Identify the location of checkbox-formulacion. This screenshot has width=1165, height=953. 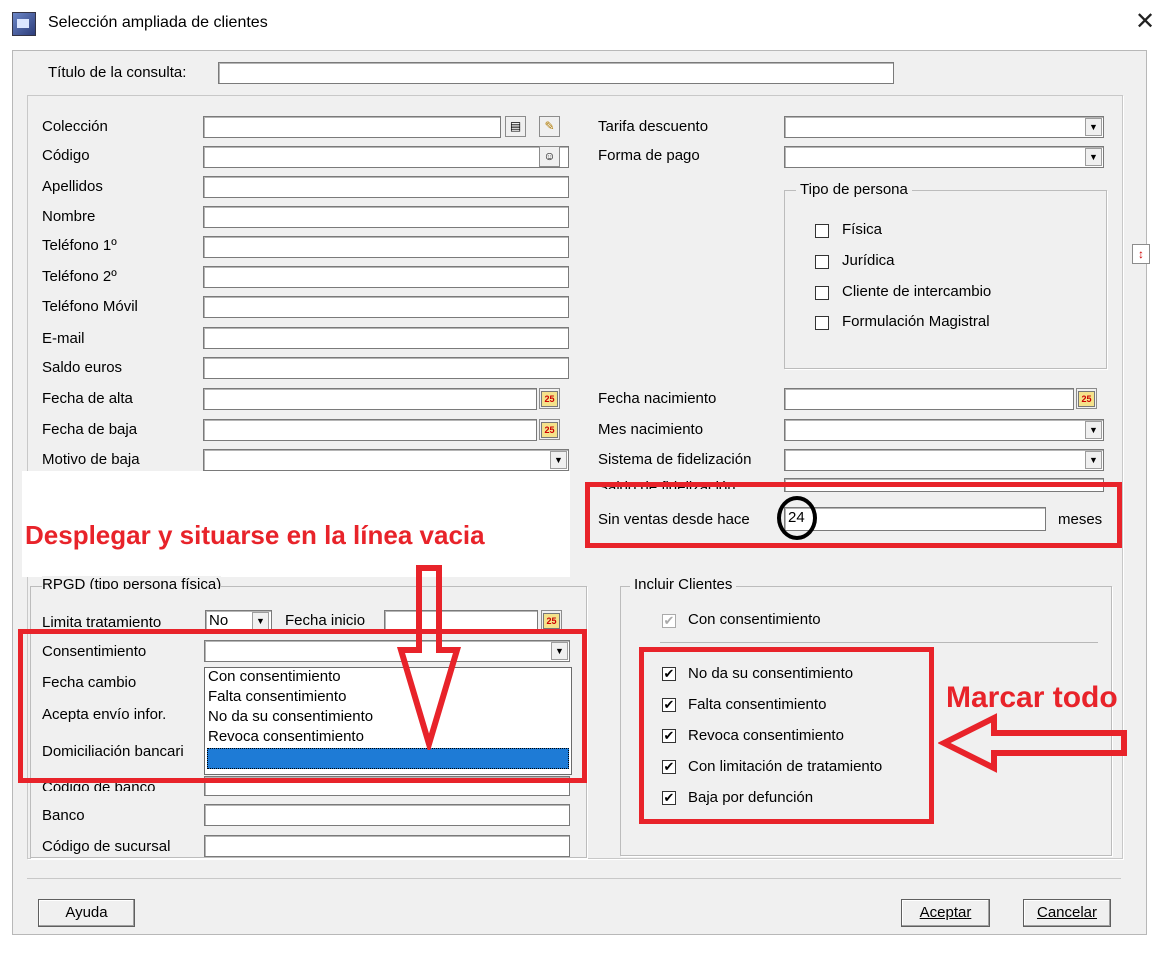
(822, 323).